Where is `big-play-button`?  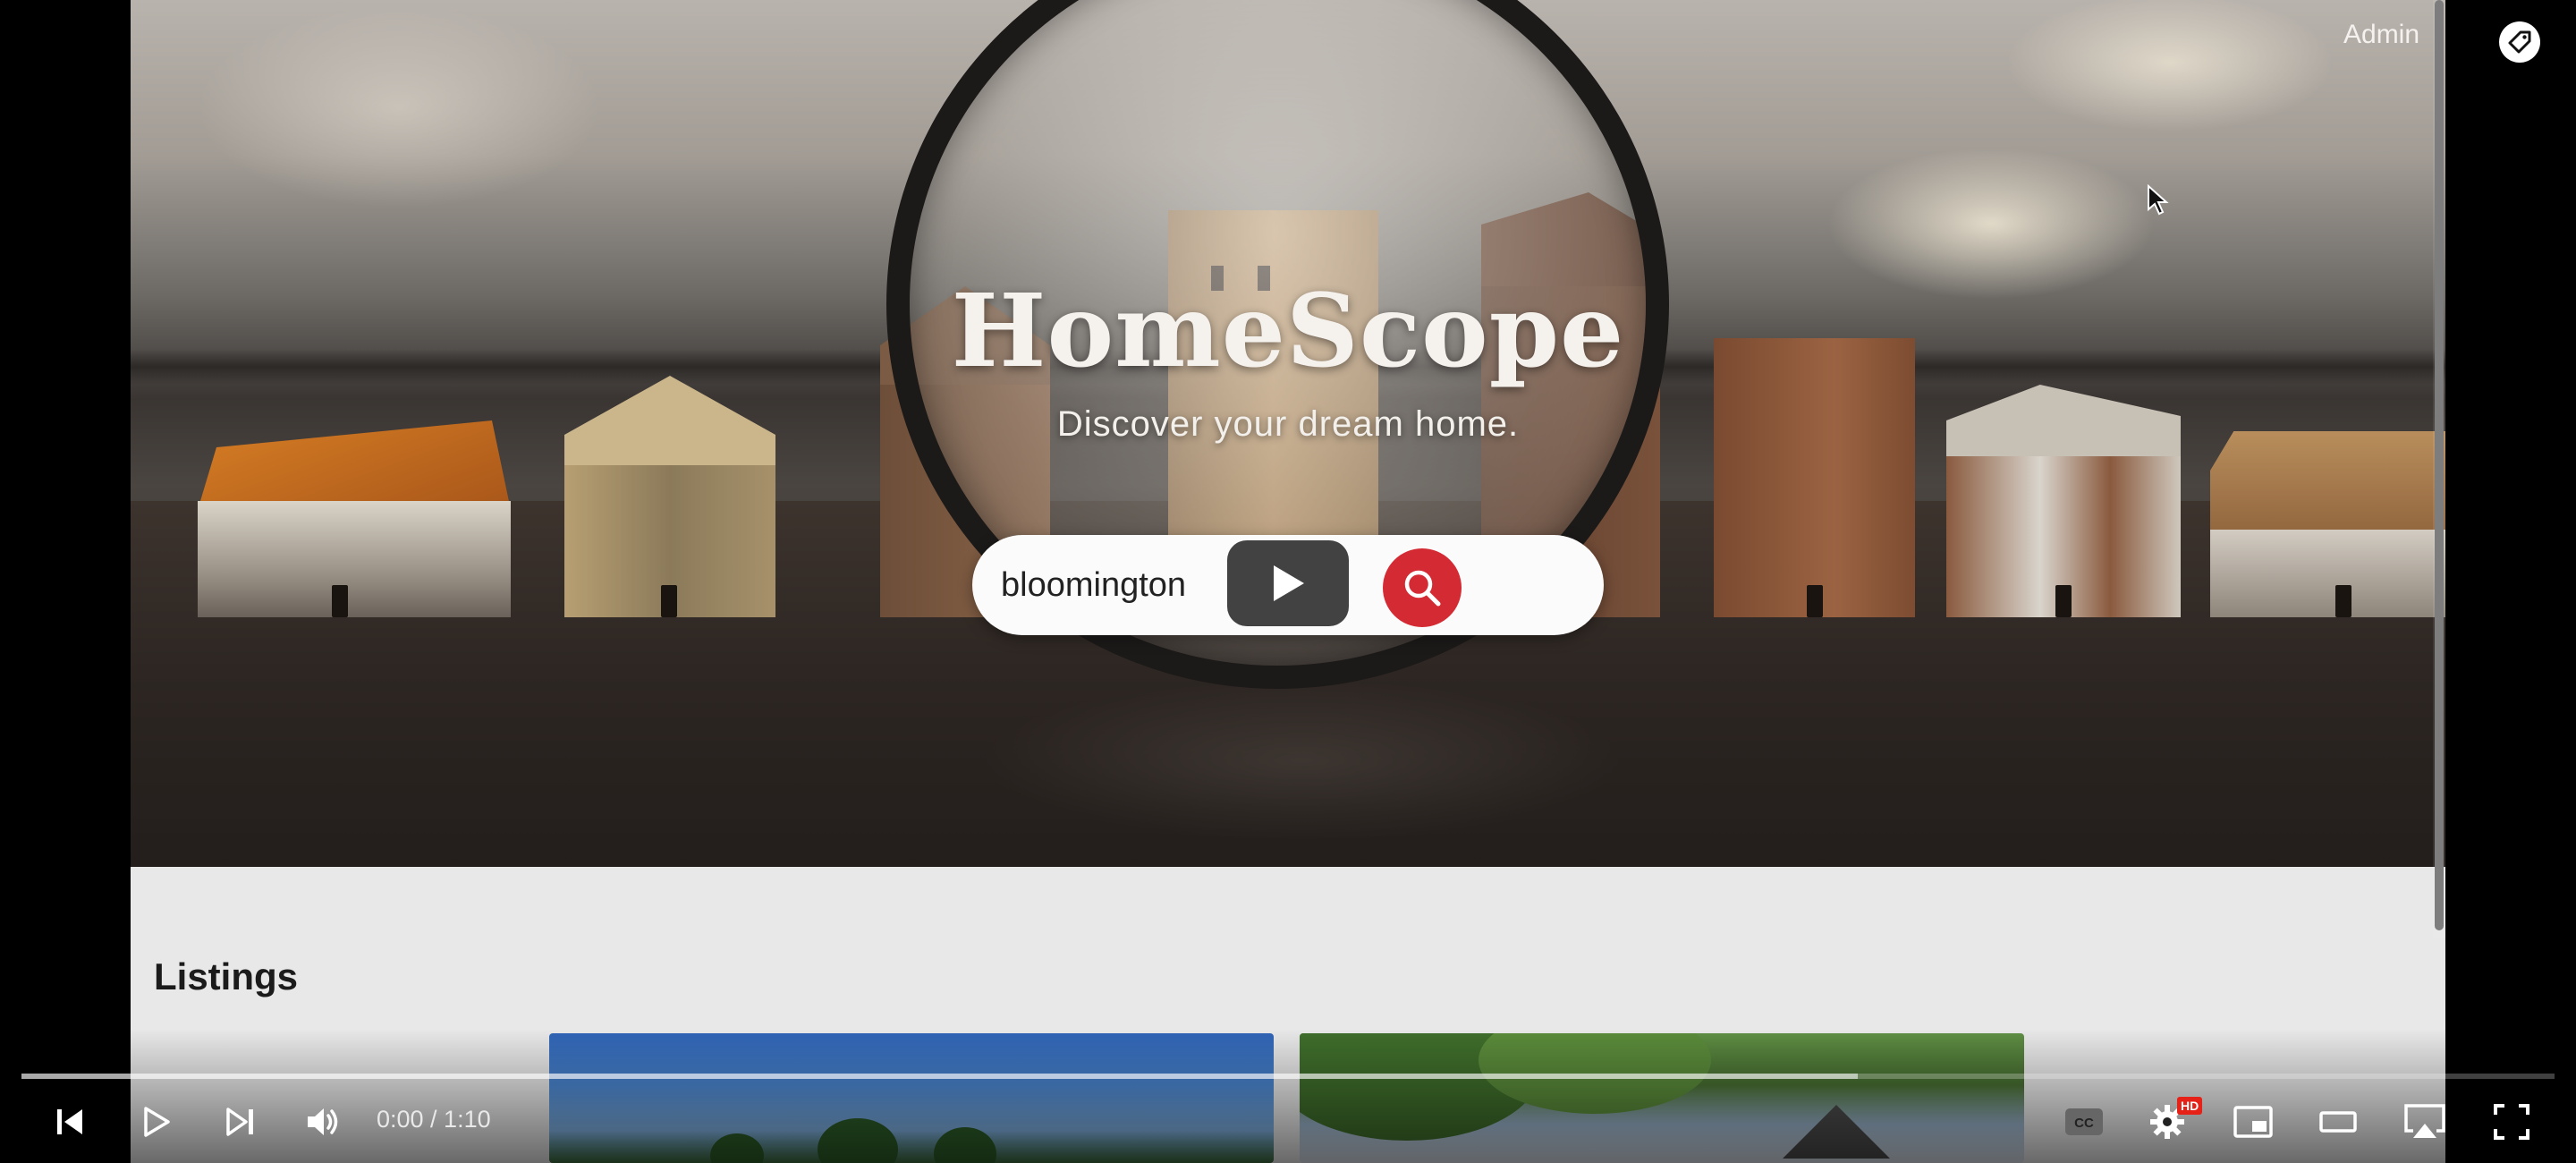 big-play-button is located at coordinates (1288, 583).